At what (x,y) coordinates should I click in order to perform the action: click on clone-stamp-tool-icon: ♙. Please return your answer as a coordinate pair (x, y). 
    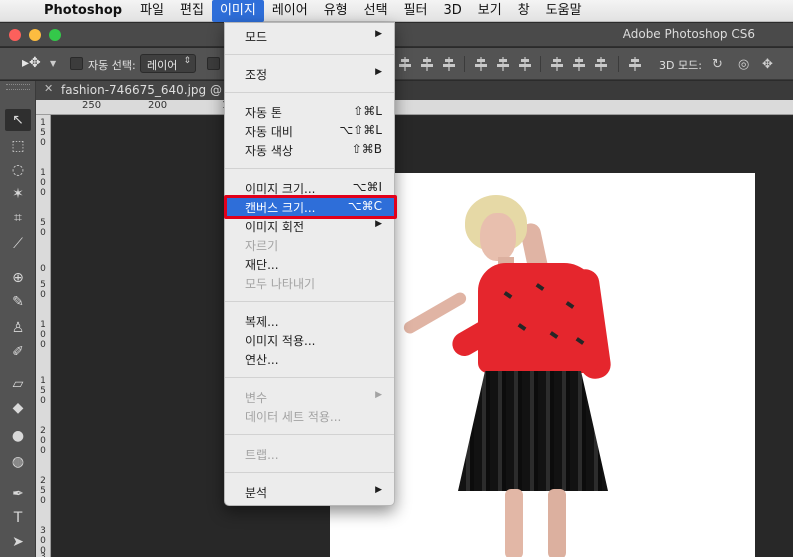
    Looking at the image, I should click on (18, 328).